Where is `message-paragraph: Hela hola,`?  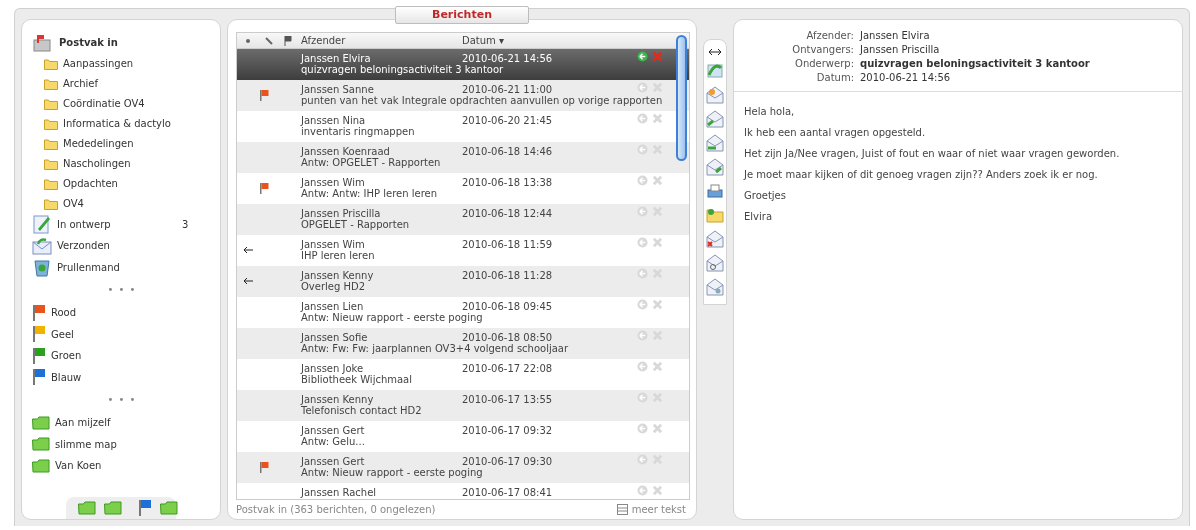
message-paragraph: Hela hola, is located at coordinates (770, 111).